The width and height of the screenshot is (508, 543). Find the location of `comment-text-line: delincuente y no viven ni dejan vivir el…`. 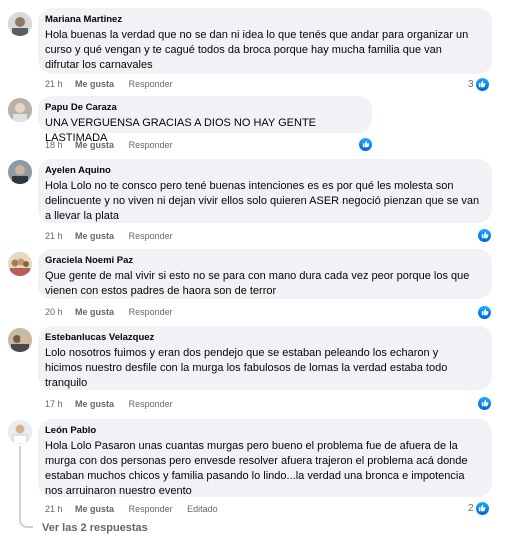

comment-text-line: delincuente y no viven ni dejan vivir el… is located at coordinates (262, 201).